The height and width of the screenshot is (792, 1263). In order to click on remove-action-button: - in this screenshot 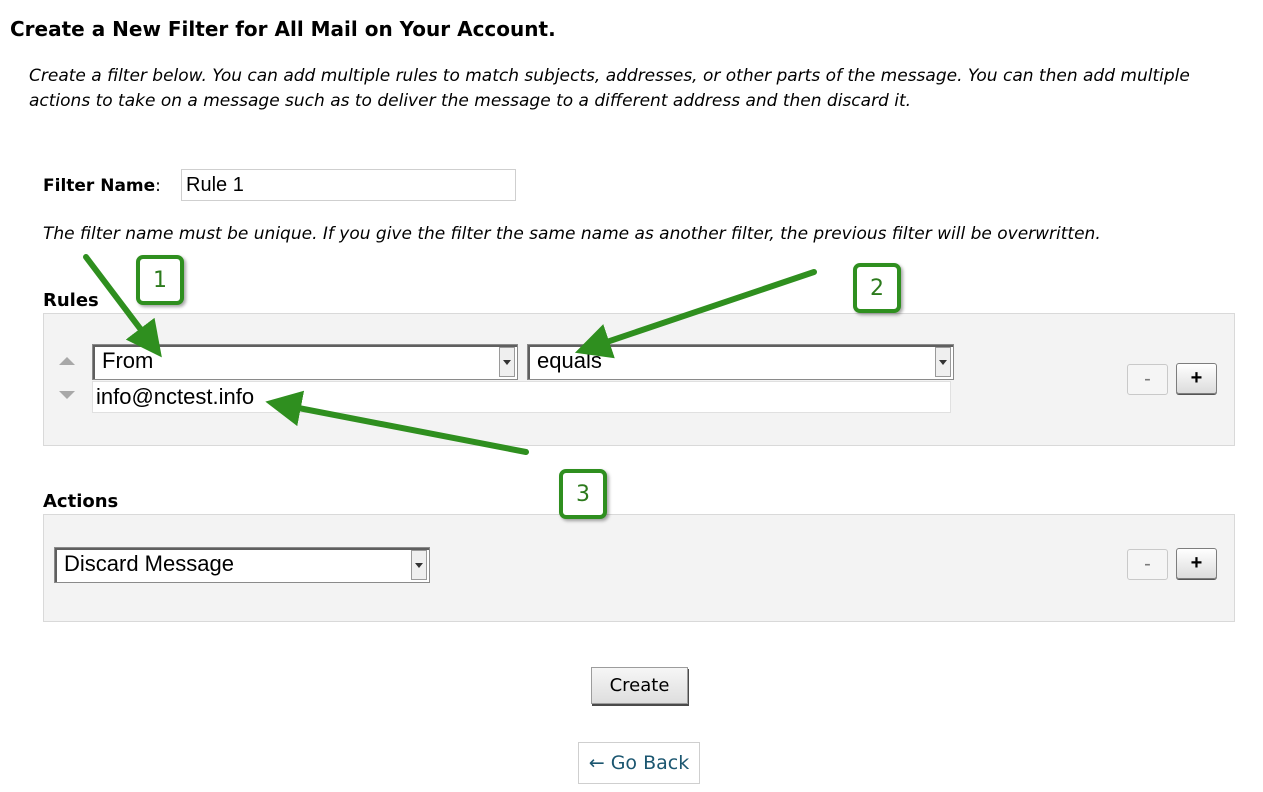, I will do `click(1147, 564)`.